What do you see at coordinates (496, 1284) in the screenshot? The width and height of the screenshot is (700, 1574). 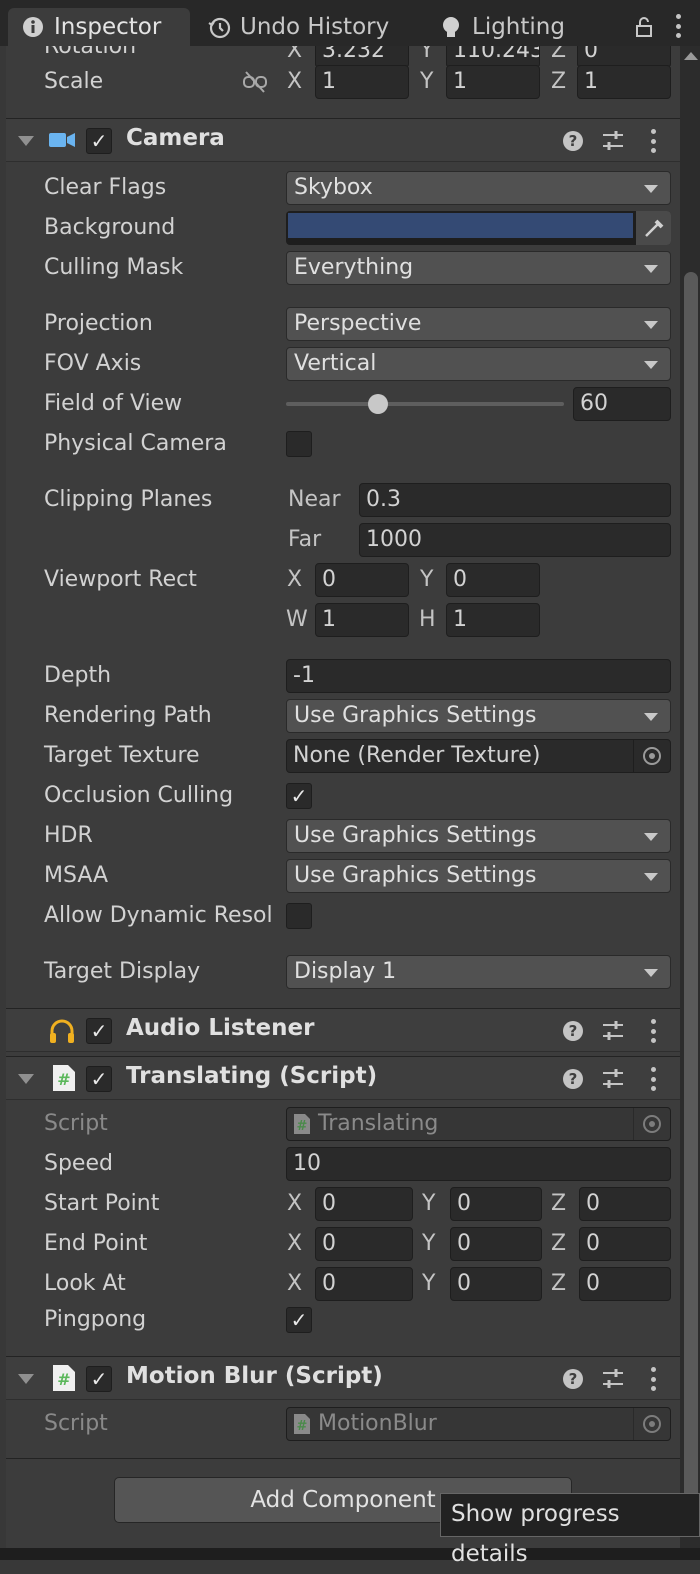 I see `look-y-field: 0` at bounding box center [496, 1284].